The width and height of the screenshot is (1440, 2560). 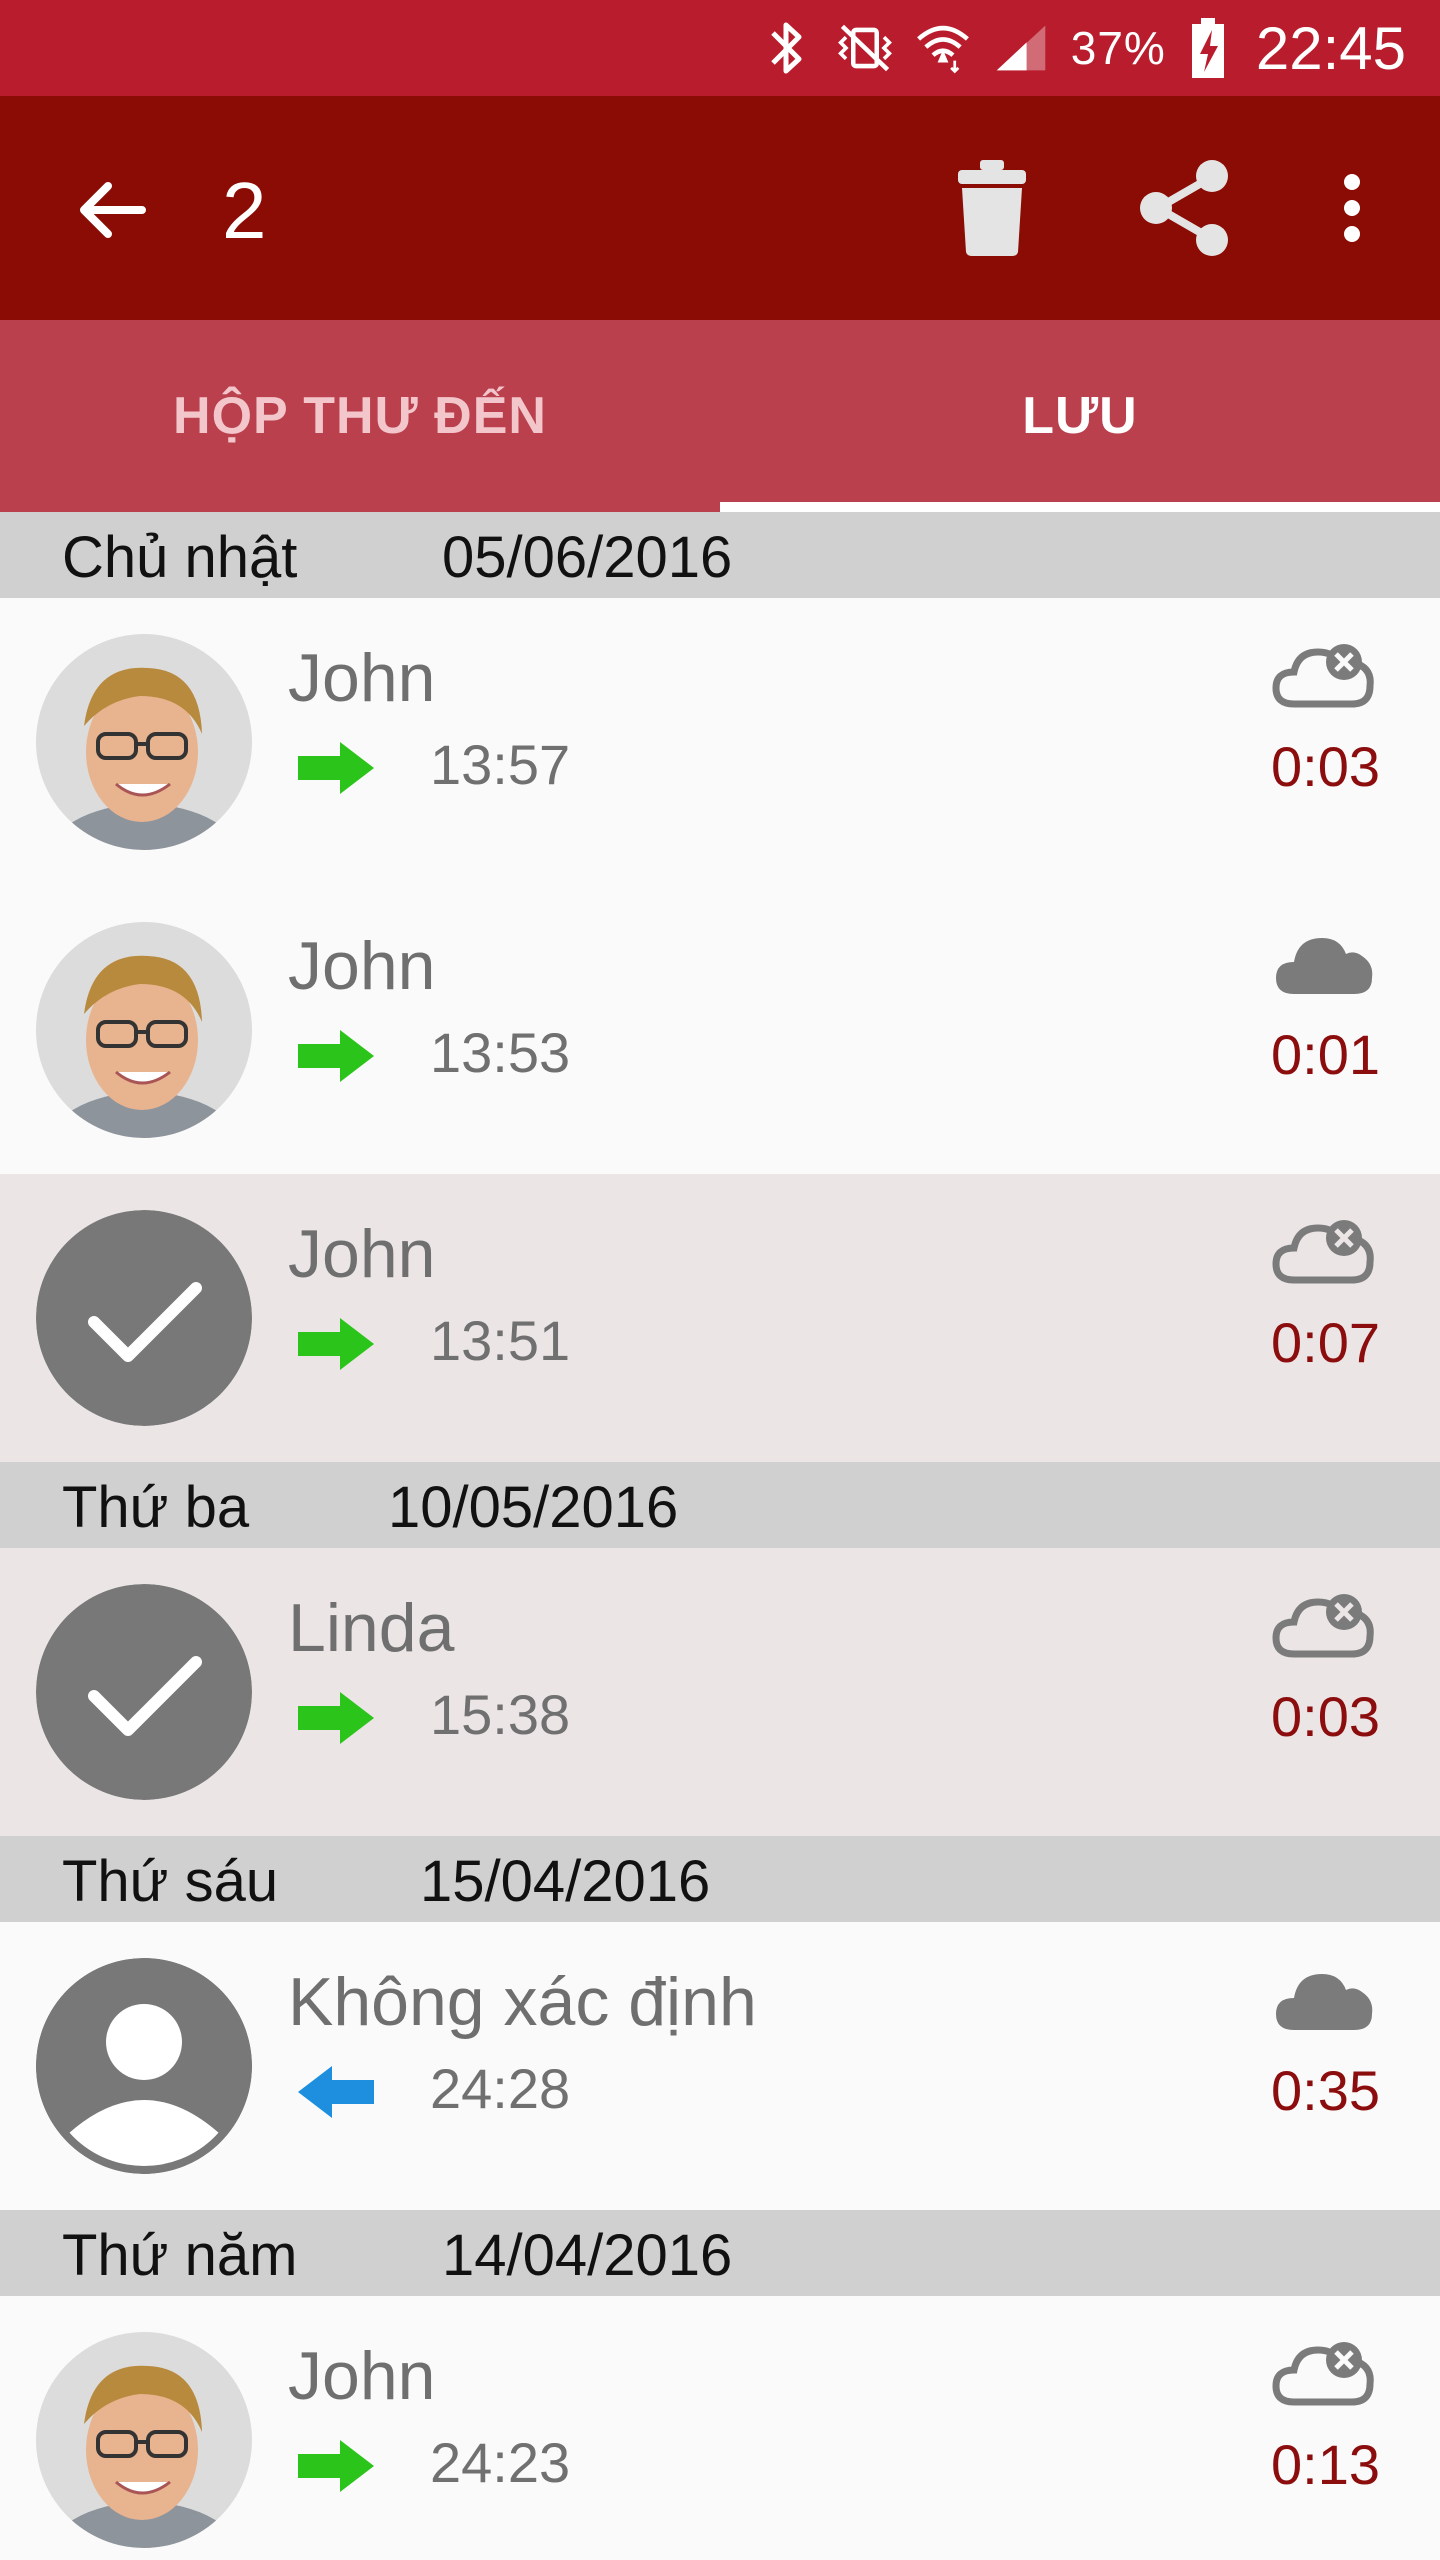 I want to click on call-time: 15:38, so click(x=500, y=1714).